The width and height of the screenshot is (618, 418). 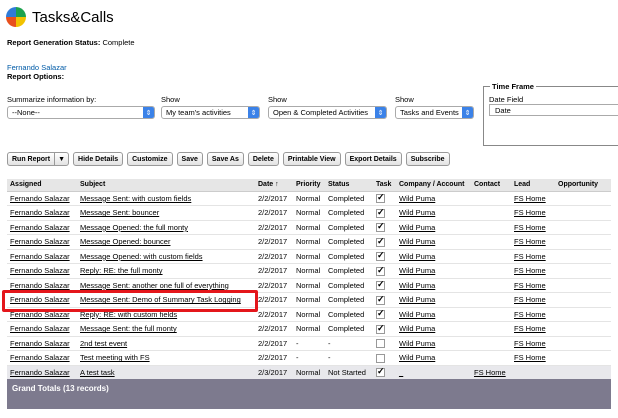 I want to click on show-scope-select: My team's activities ⇕, so click(x=210, y=112).